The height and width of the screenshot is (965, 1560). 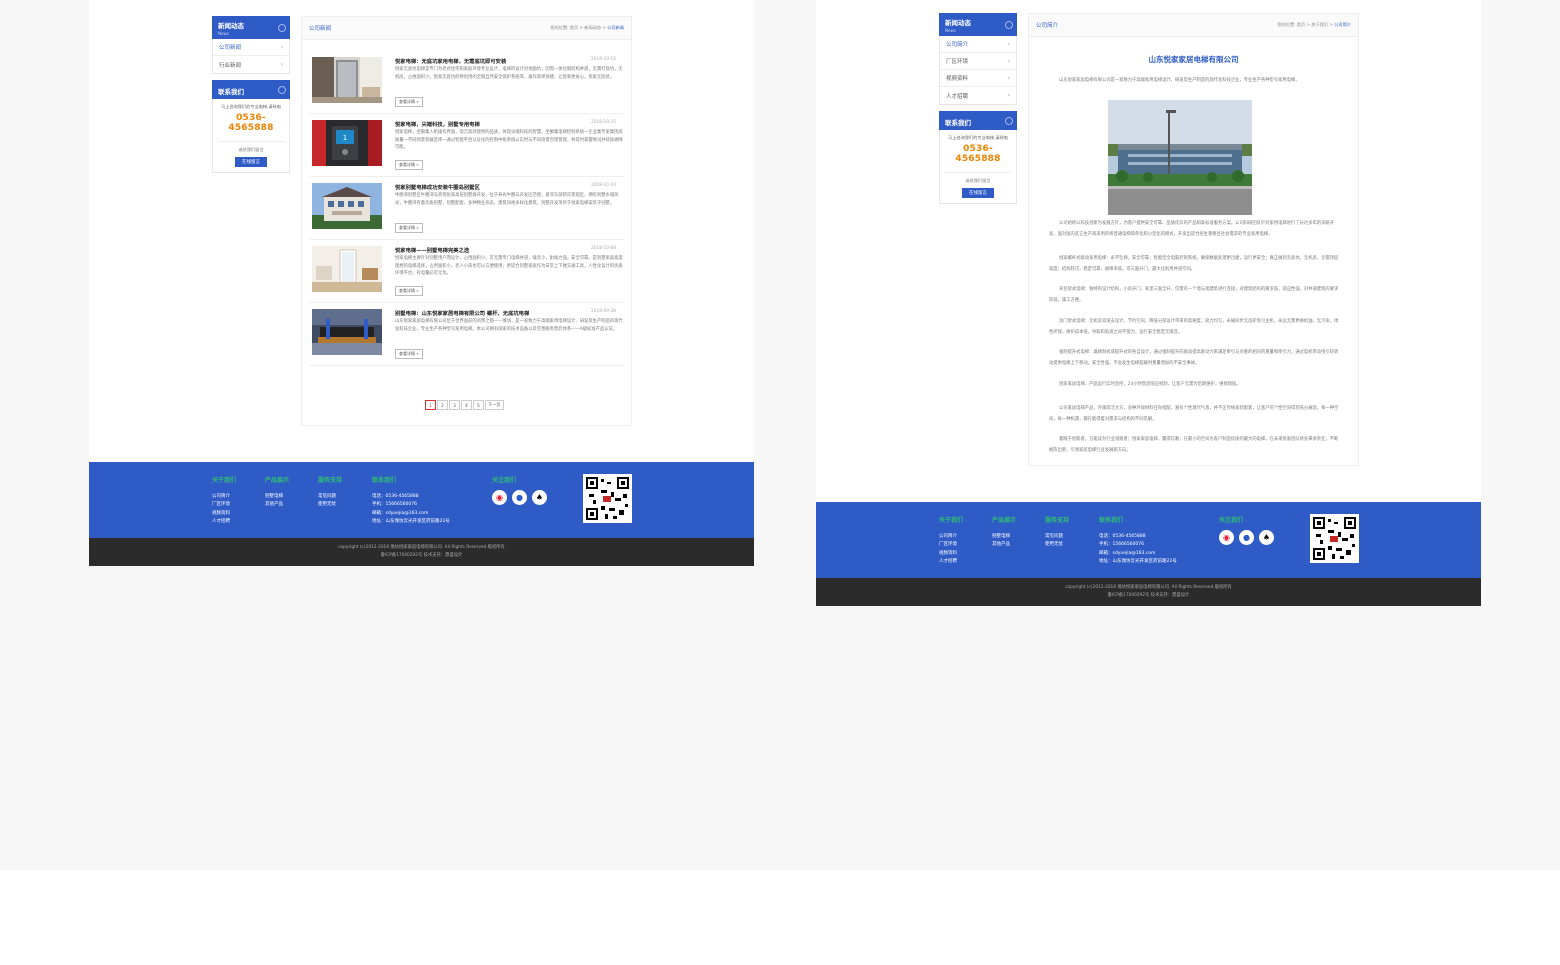 I want to click on sidebar-item-company-news: 公司新闻 ›, so click(x=251, y=47).